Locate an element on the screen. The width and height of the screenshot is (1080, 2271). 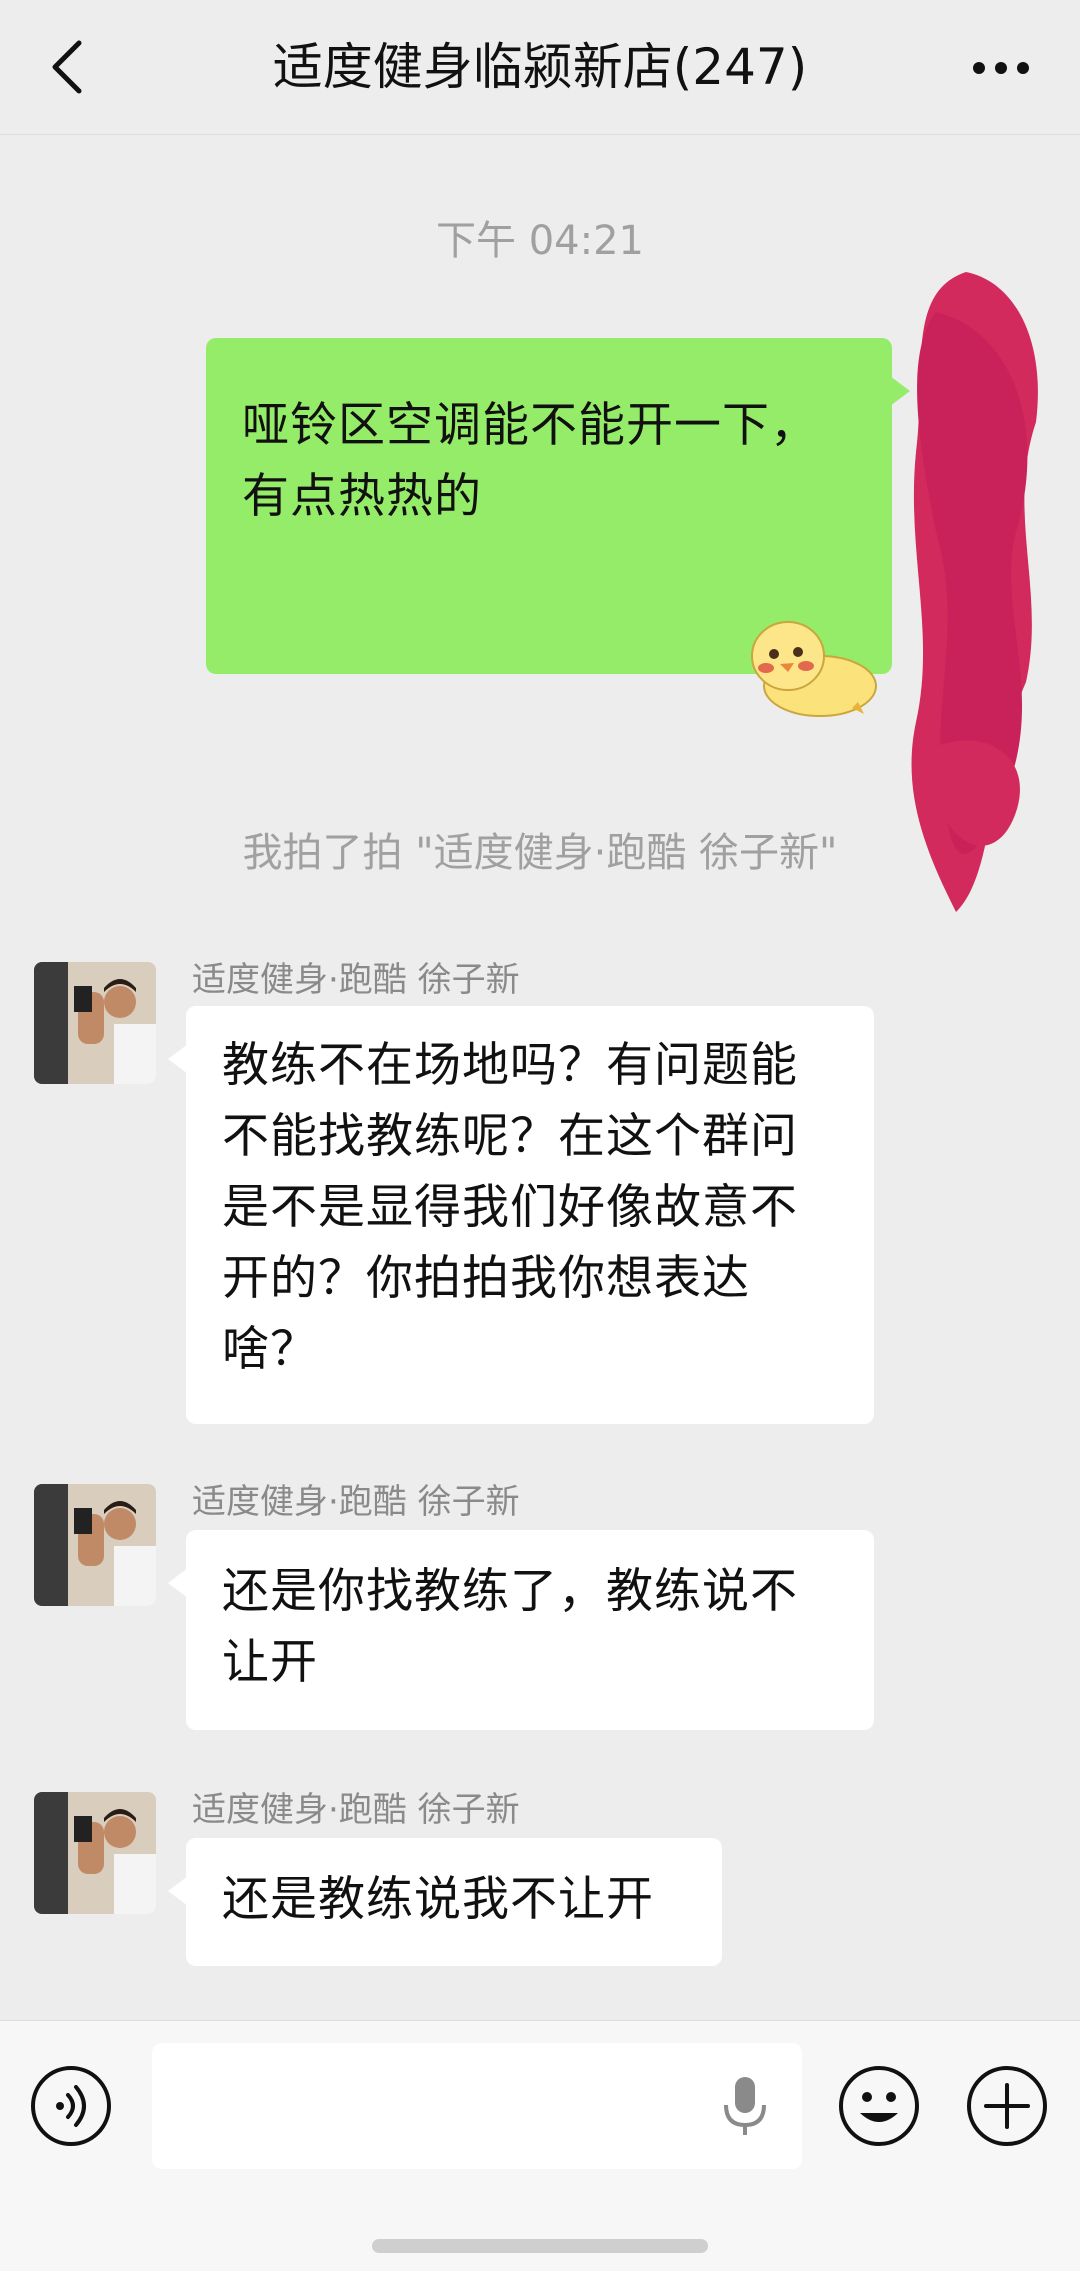
message-input is located at coordinates (477, 2106).